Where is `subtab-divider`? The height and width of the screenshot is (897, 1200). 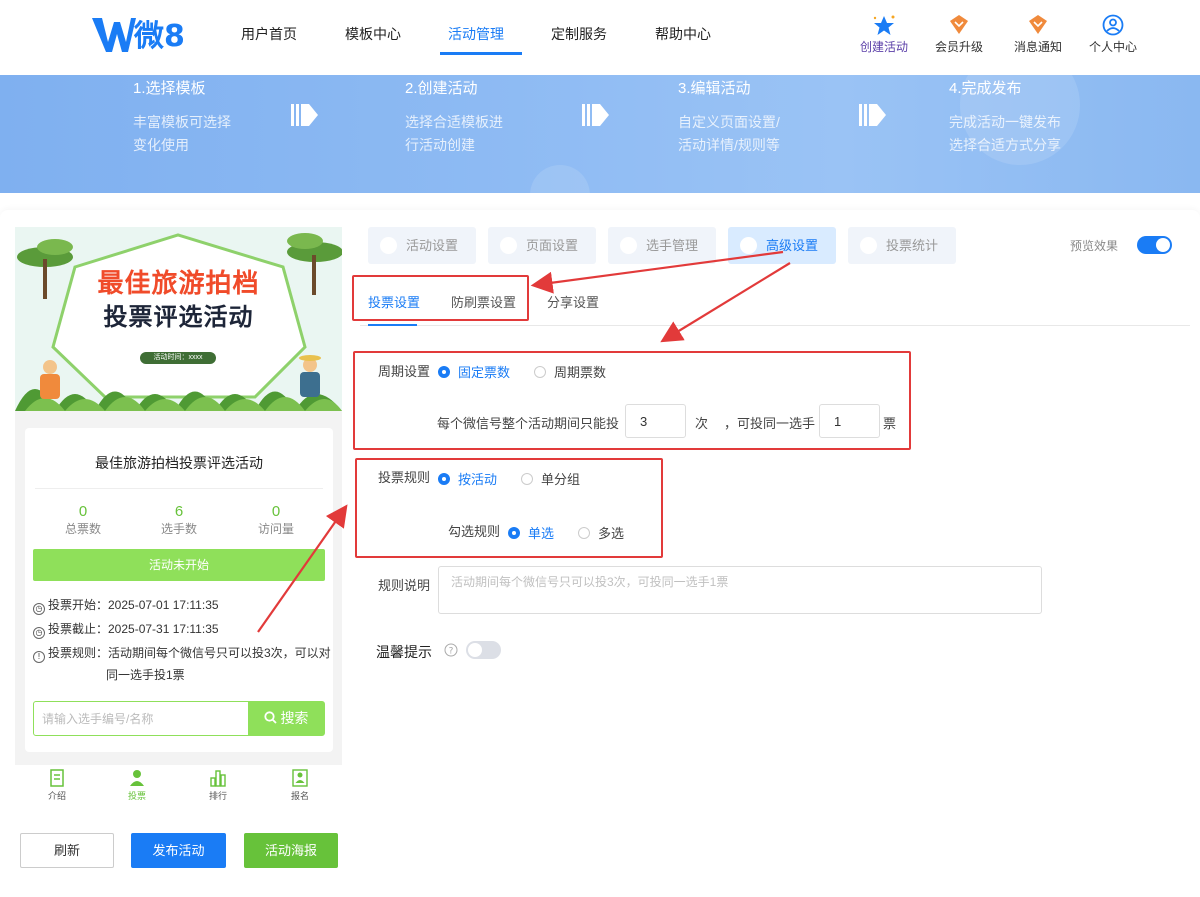 subtab-divider is located at coordinates (775, 325).